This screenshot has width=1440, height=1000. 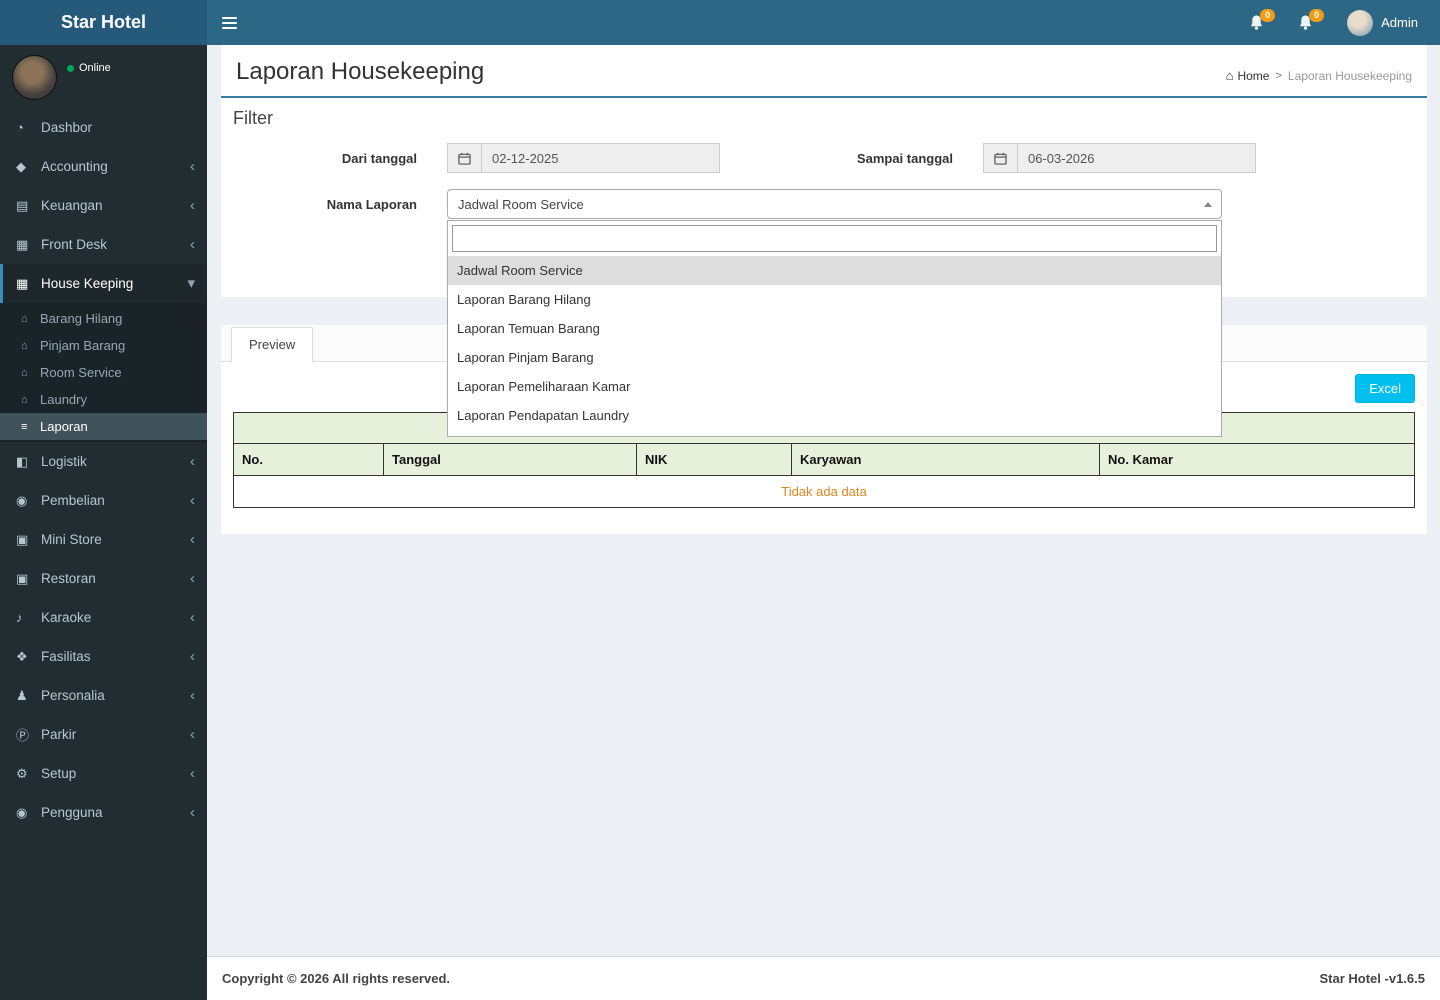 What do you see at coordinates (22, 812) in the screenshot?
I see `menu-item-icon: ◉` at bounding box center [22, 812].